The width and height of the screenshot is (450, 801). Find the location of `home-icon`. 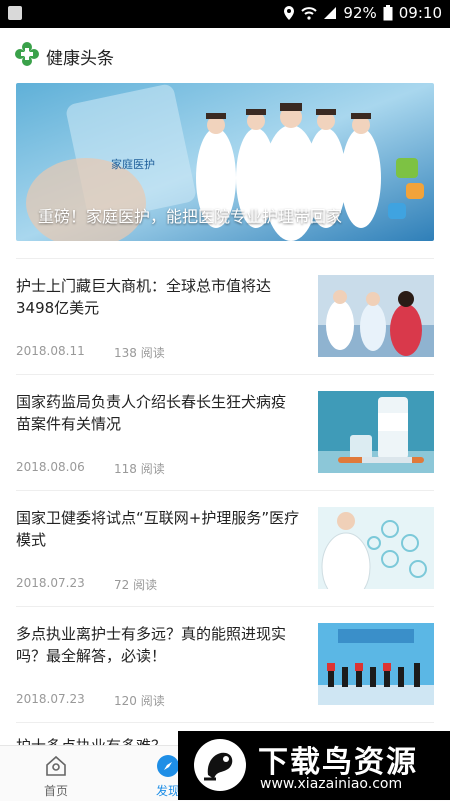

home-icon is located at coordinates (56, 765).